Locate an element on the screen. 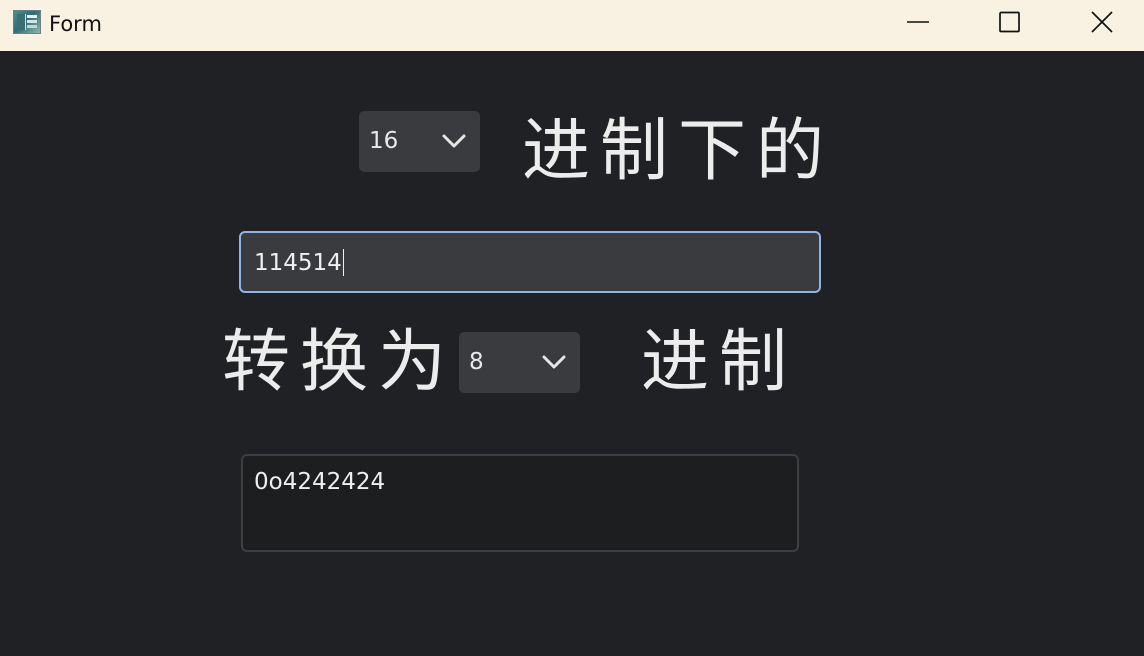 The image size is (1144, 656). maximize-icon is located at coordinates (1009, 22).